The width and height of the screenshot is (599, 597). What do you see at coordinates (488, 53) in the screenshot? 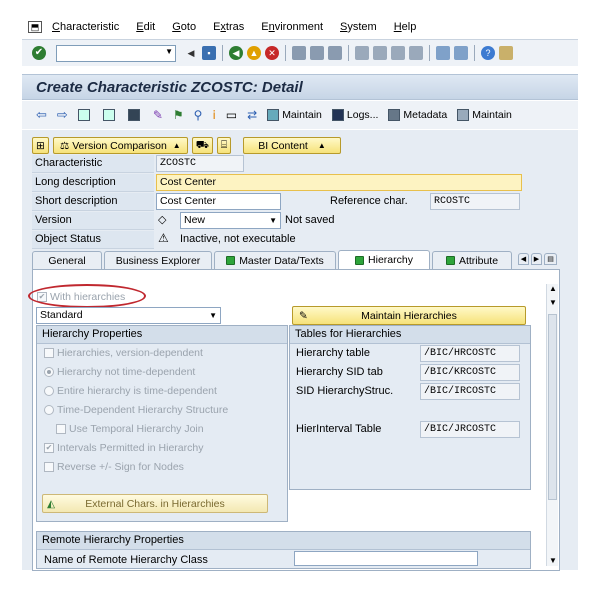
I see `help-icon: ?` at bounding box center [488, 53].